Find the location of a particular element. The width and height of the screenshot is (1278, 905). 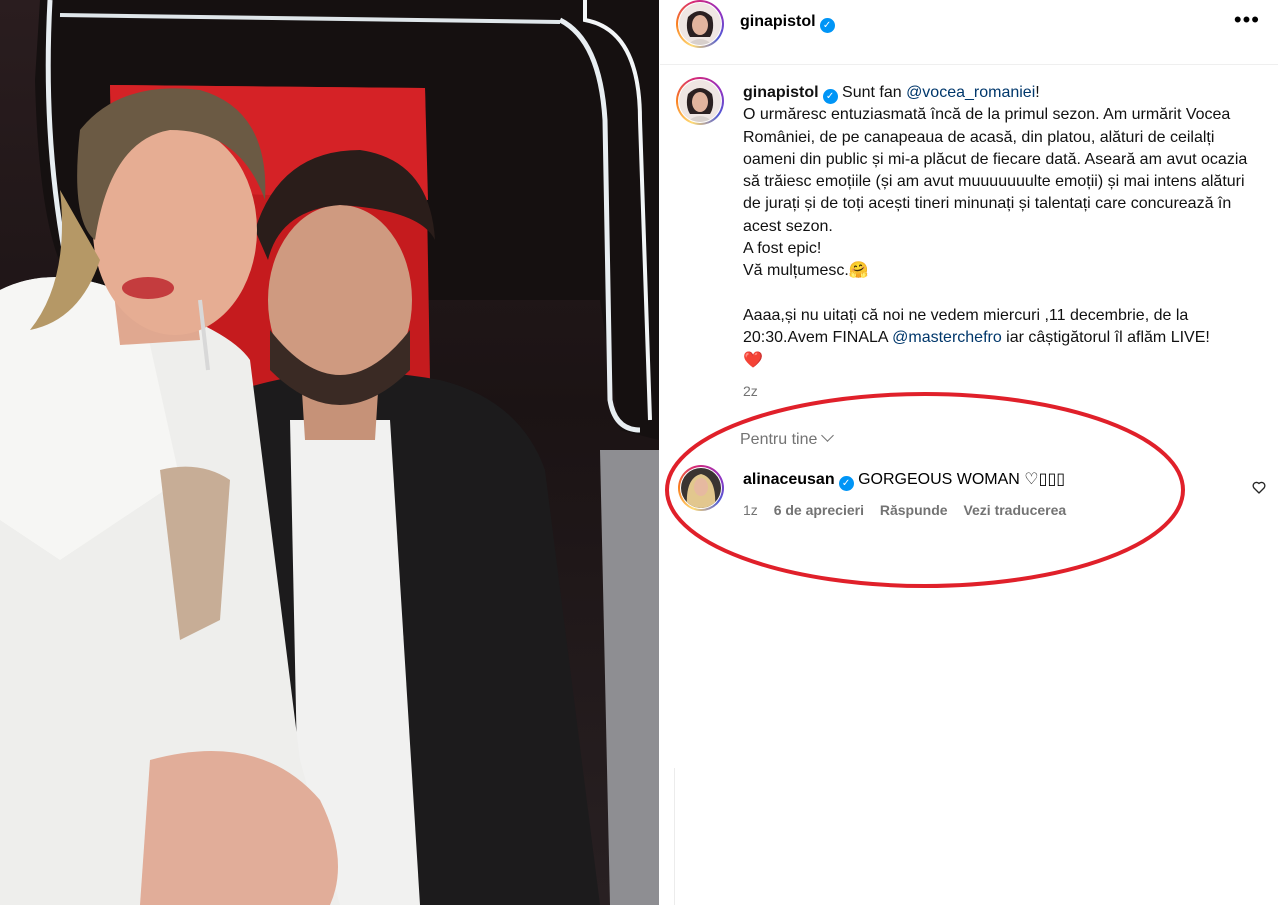

hug-emoji: 🤗 is located at coordinates (858, 271).